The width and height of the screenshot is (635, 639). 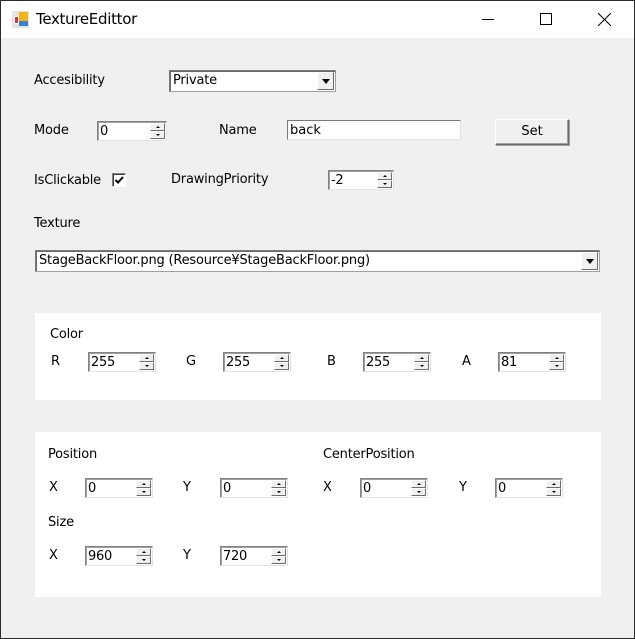 What do you see at coordinates (327, 487) in the screenshot?
I see `center-x-label: X` at bounding box center [327, 487].